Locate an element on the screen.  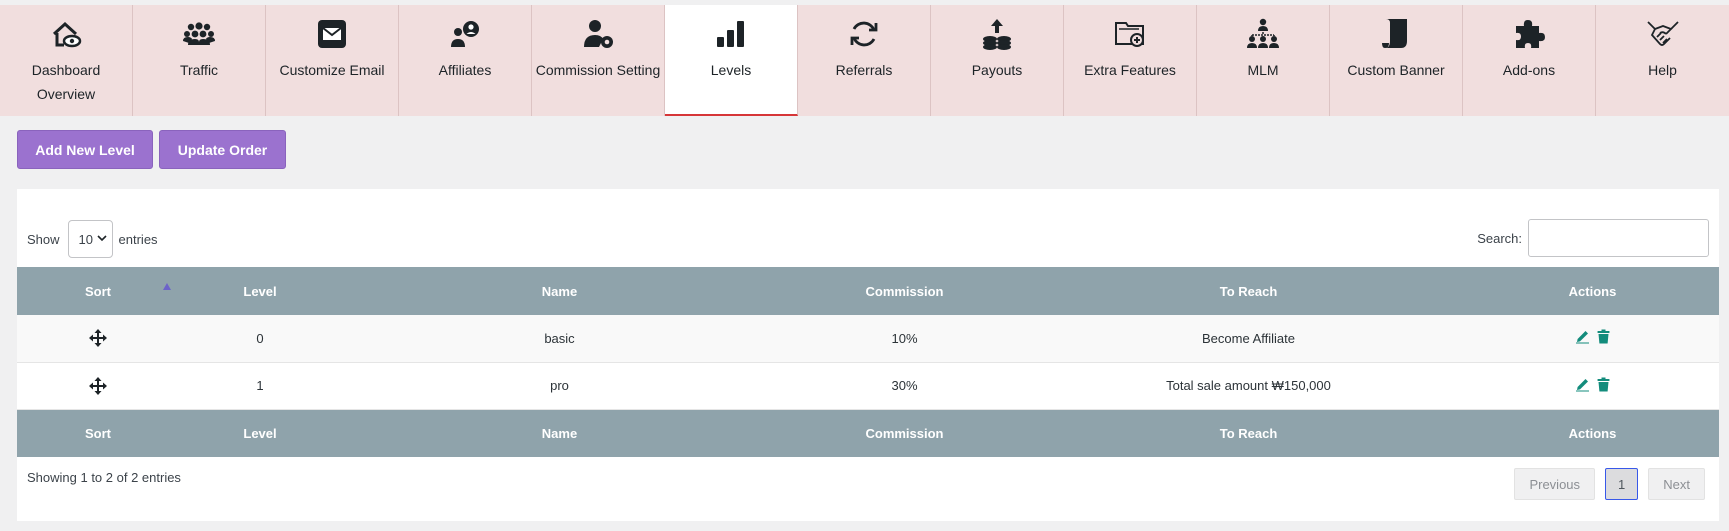
mlm-network-icon is located at coordinates (1263, 34).